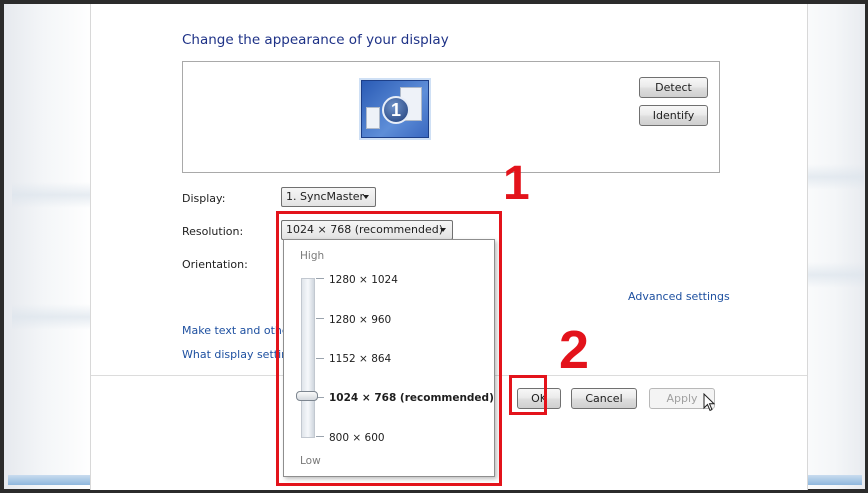 The width and height of the screenshot is (868, 493). What do you see at coordinates (215, 264) in the screenshot?
I see `orientation-label: Orientation:` at bounding box center [215, 264].